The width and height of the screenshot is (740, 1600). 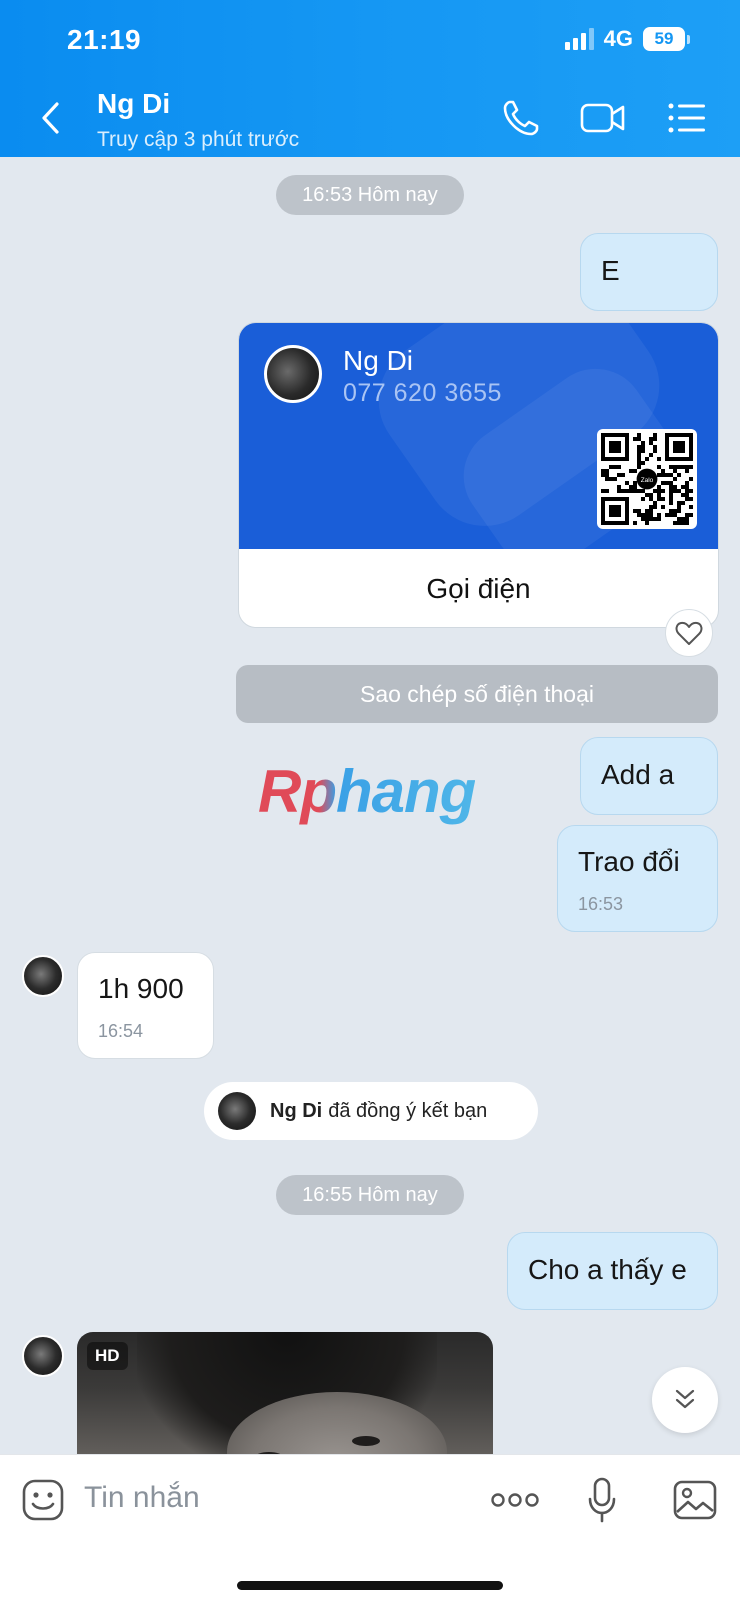 I want to click on gallery-button, so click(x=695, y=1500).